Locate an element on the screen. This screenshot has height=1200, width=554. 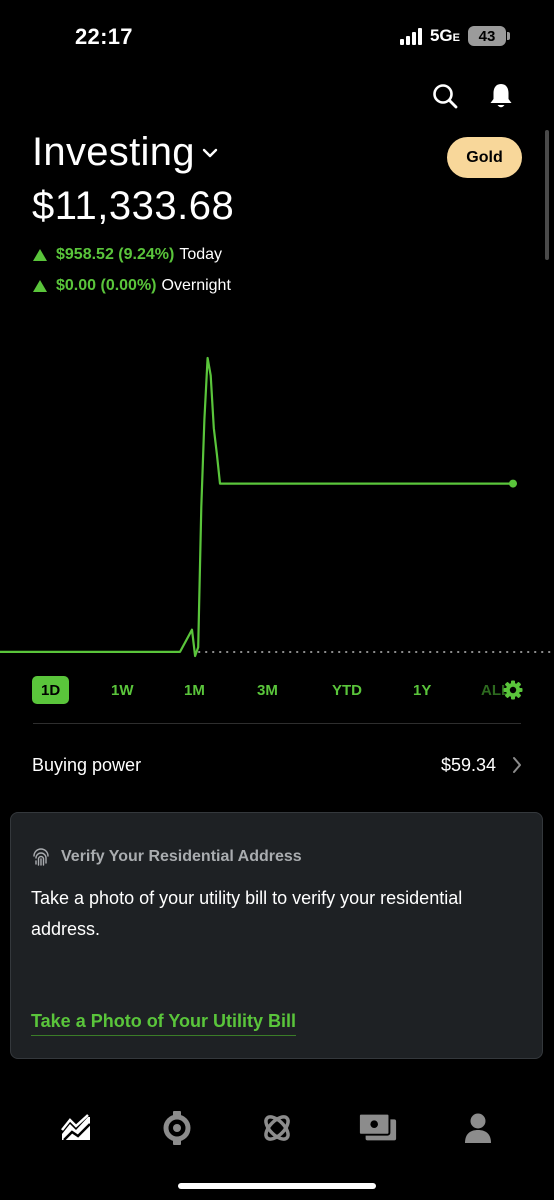
range-tab-3m: 3M is located at coordinates (267, 690).